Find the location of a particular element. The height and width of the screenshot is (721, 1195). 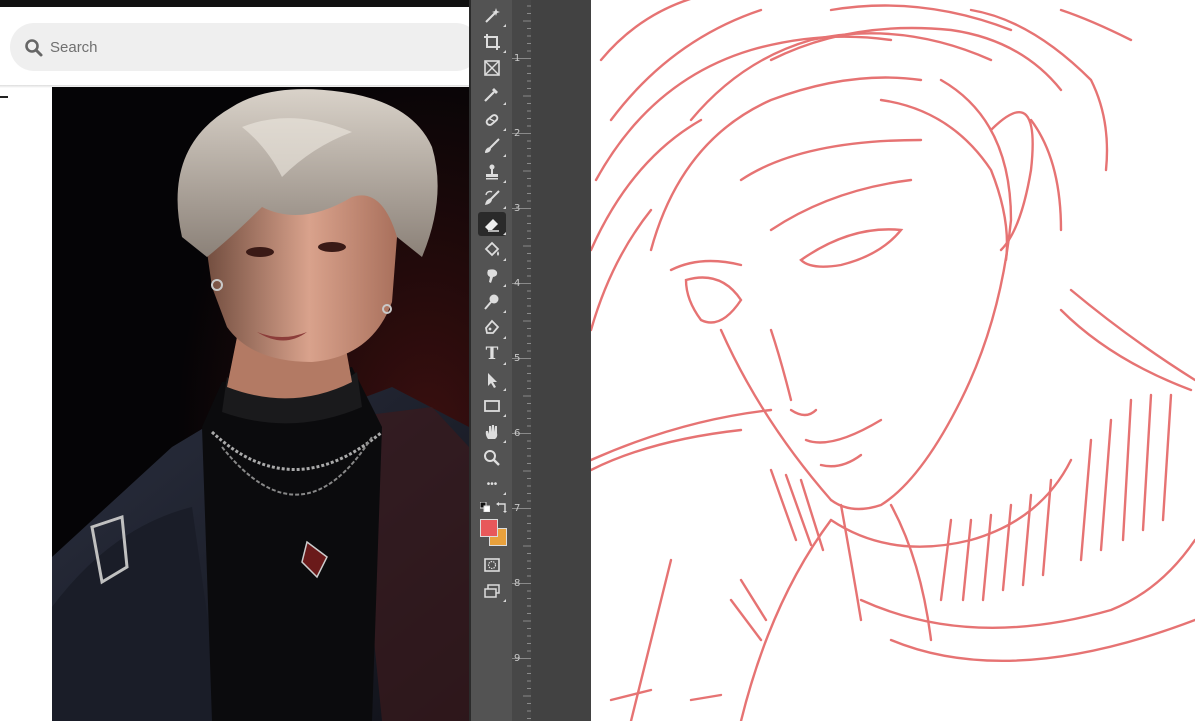

canvas-pasteboard is located at coordinates (561, 360).